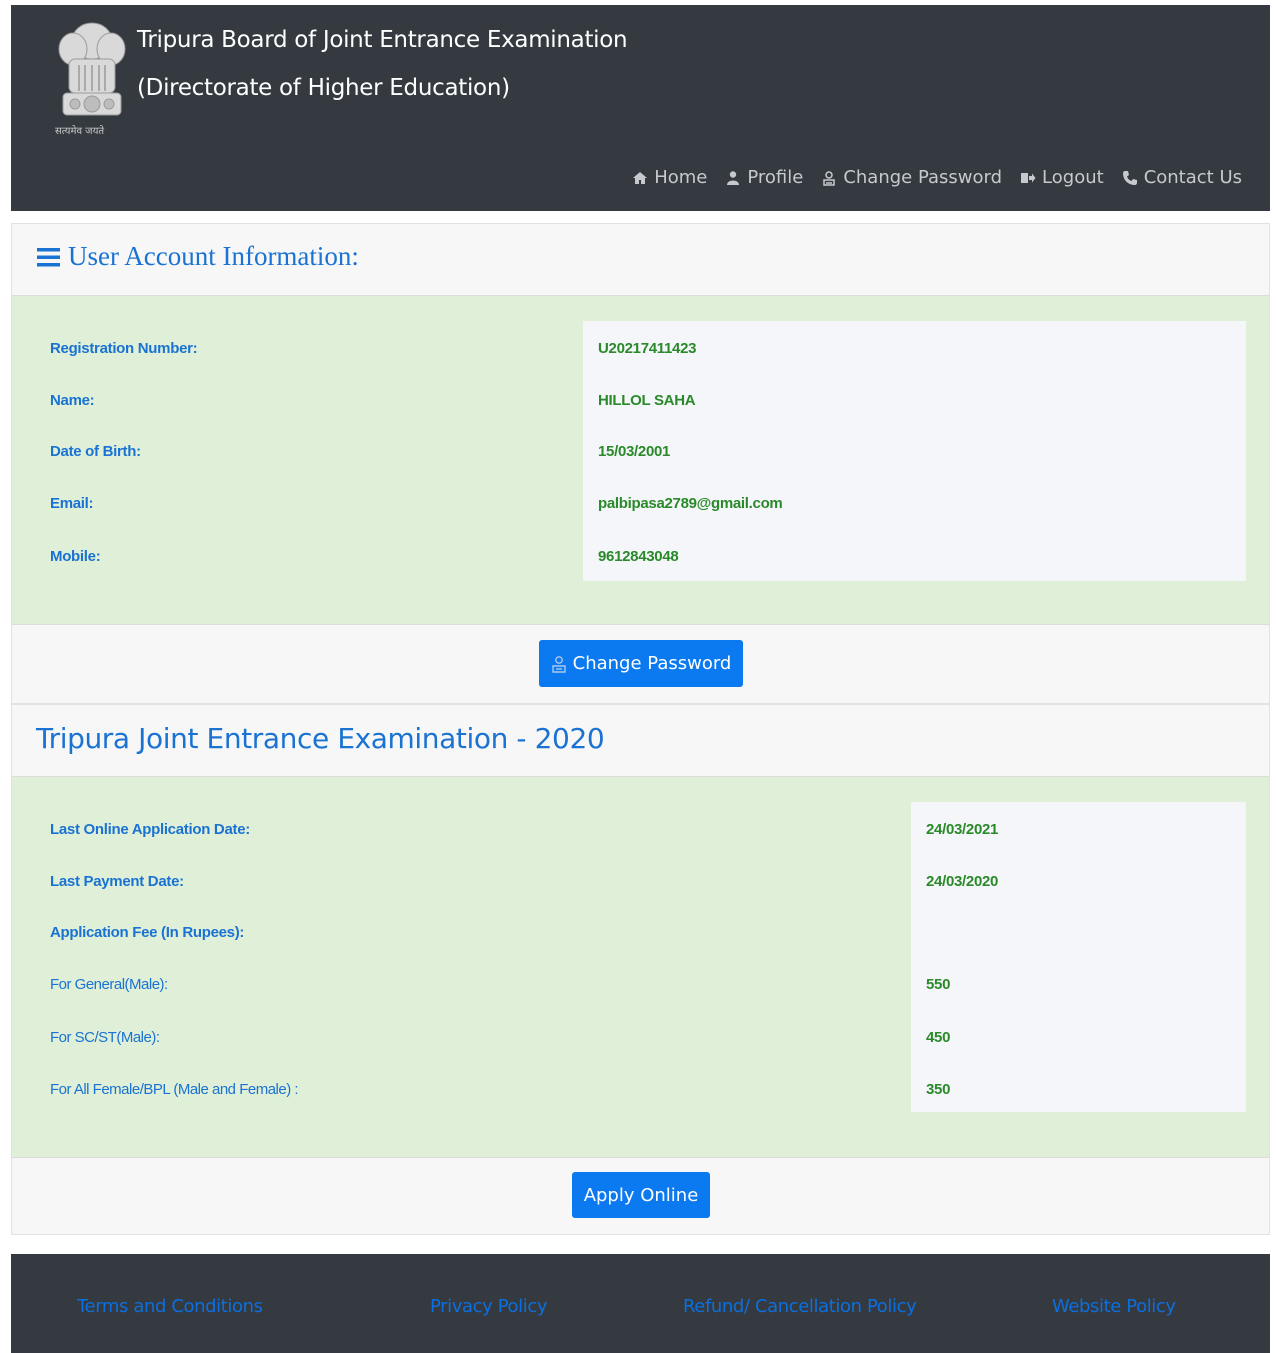  I want to click on fee-scst-value: 450, so click(938, 1037).